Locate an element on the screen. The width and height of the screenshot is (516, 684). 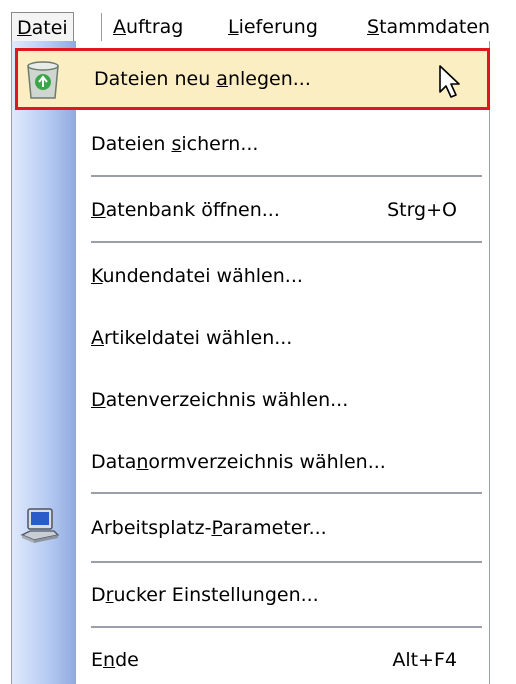
menu-bar: Datei Auftrag Lieferung Stammdaten is located at coordinates (258, 21).